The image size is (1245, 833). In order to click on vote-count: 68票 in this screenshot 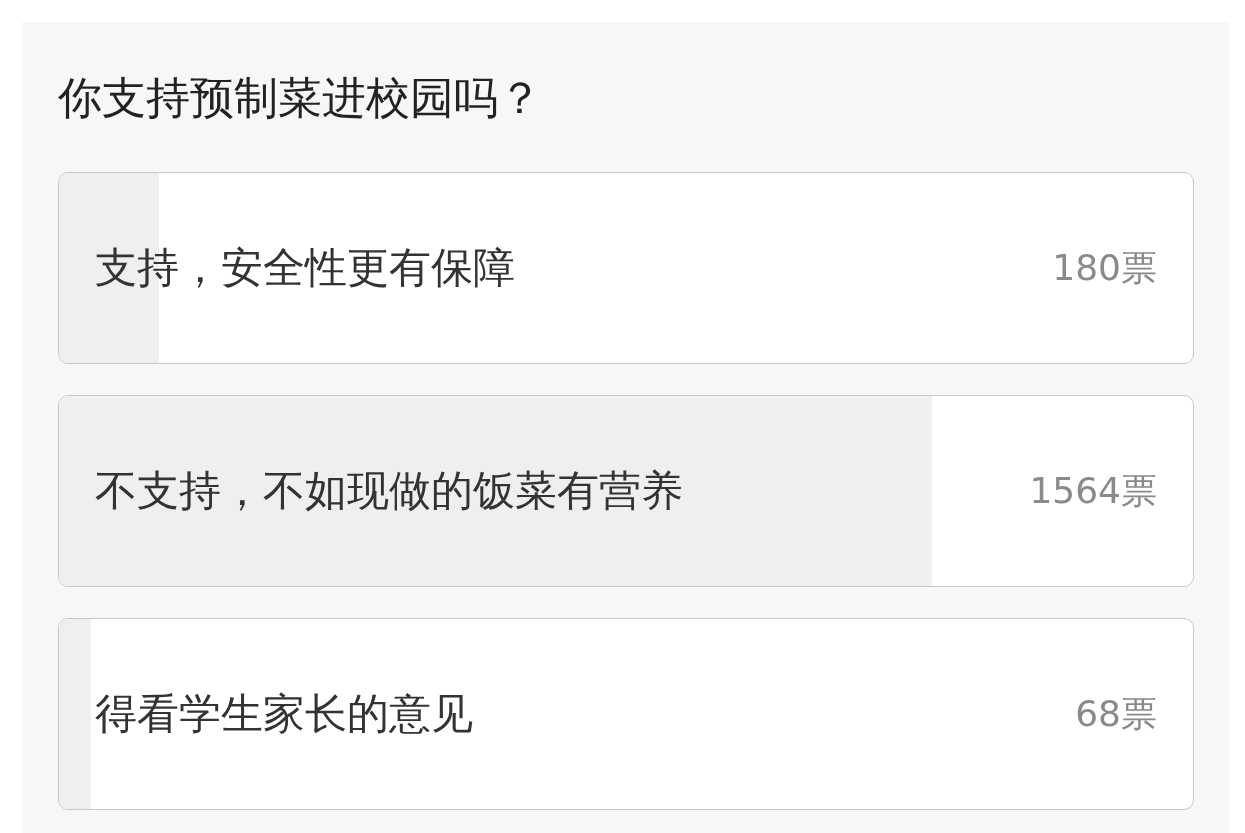, I will do `click(1116, 713)`.